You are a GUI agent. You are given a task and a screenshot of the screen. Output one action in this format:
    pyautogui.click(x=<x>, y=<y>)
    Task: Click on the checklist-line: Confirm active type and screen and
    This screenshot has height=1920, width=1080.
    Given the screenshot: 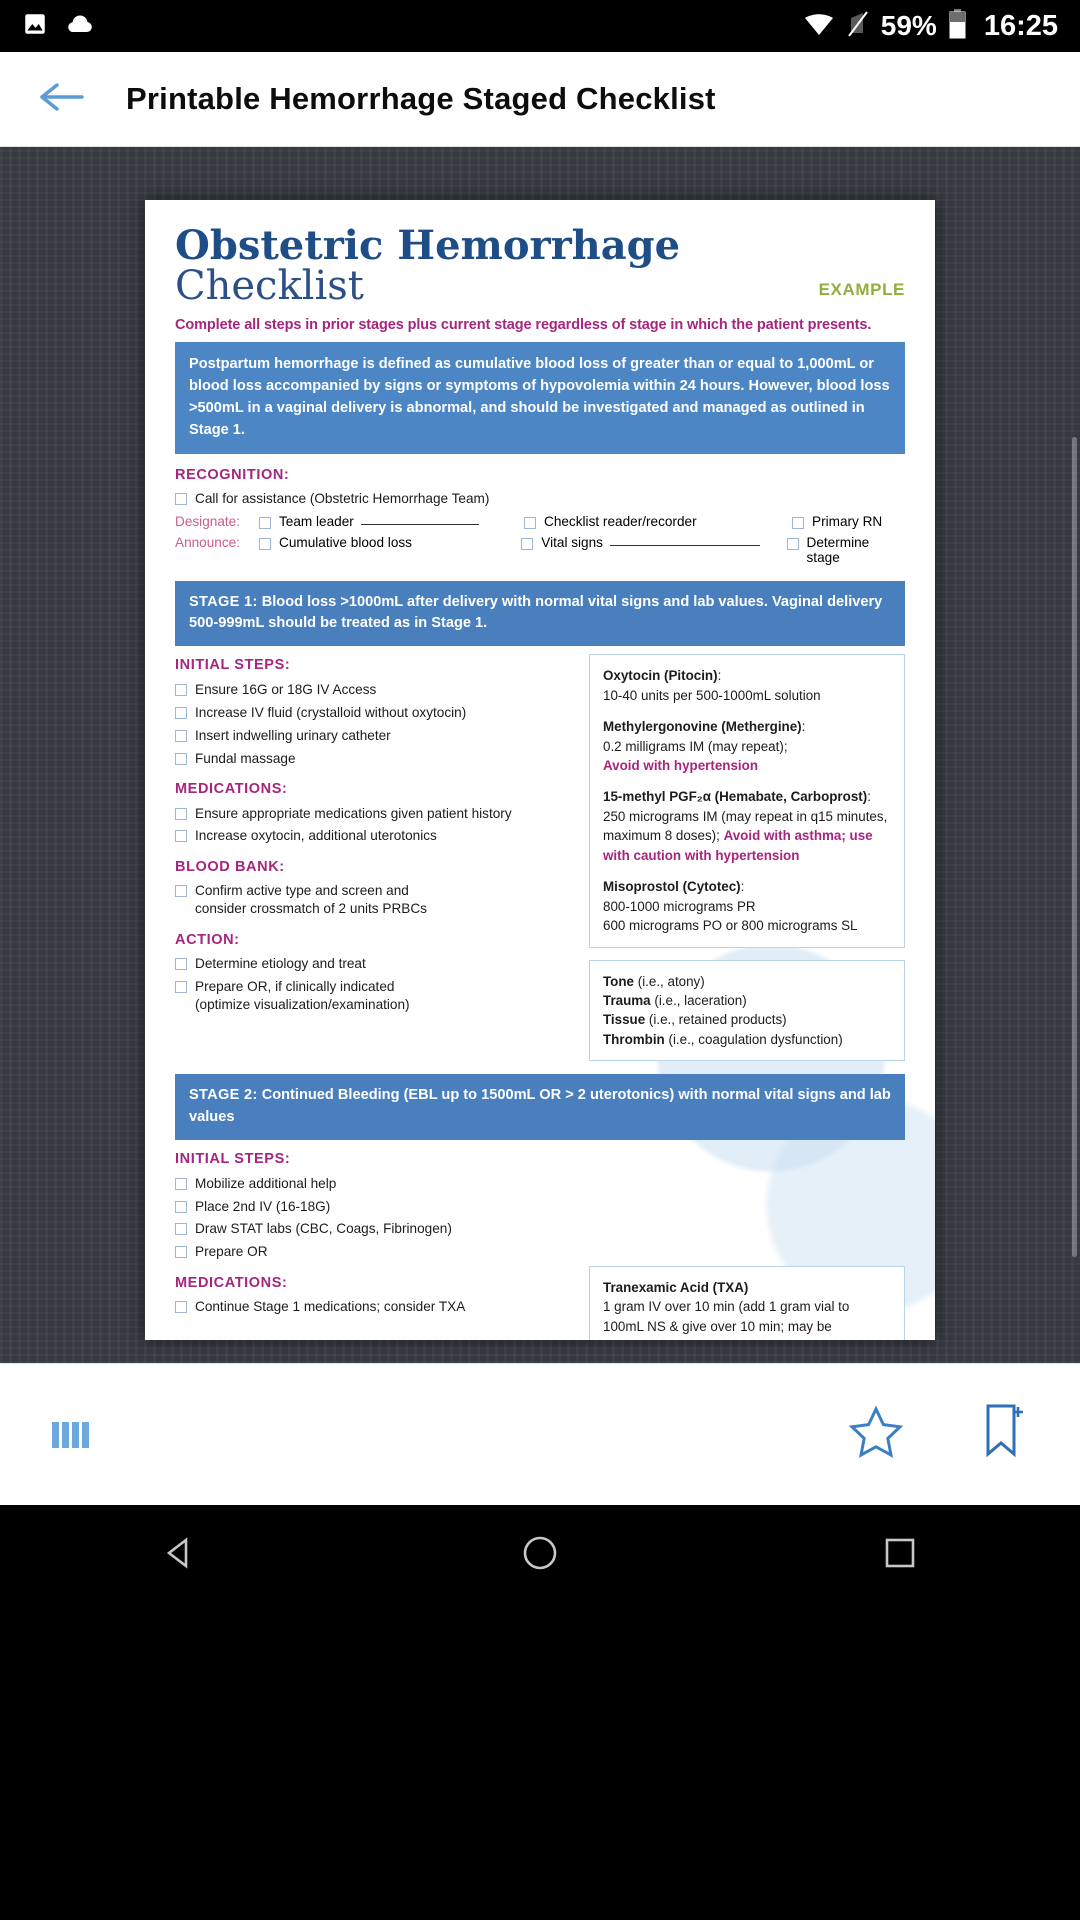 What is the action you would take?
    pyautogui.click(x=302, y=891)
    